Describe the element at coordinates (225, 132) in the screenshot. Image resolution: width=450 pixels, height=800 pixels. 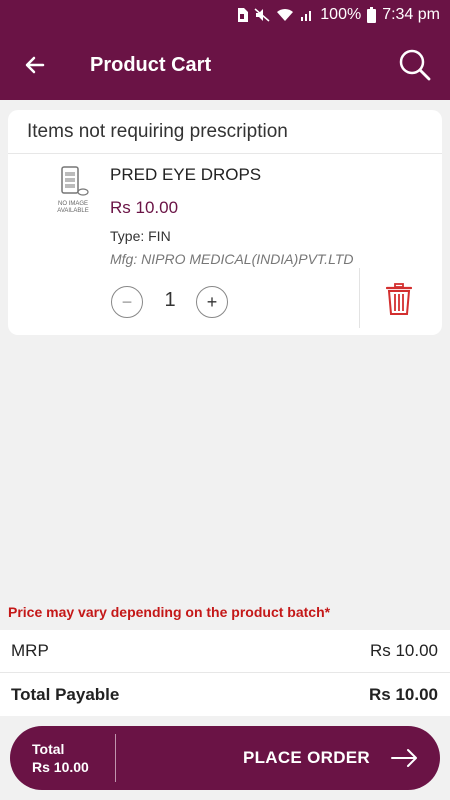
I see `section-title: Items not requiring prescription` at that location.